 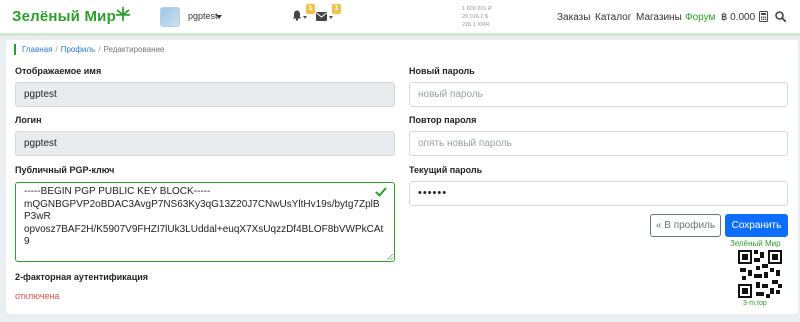 What do you see at coordinates (442, 71) in the screenshot?
I see `new-password-label: Новый пароль` at bounding box center [442, 71].